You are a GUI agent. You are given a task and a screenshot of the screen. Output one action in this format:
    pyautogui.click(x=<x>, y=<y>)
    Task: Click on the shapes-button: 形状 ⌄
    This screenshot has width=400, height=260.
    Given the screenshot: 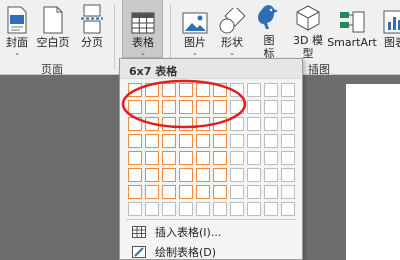 What is the action you would take?
    pyautogui.click(x=232, y=30)
    